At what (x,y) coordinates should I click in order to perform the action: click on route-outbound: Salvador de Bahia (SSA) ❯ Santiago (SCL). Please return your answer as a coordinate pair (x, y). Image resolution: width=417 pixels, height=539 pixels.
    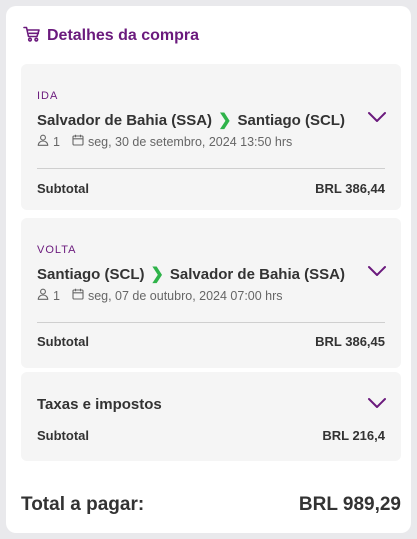
    Looking at the image, I should click on (191, 120).